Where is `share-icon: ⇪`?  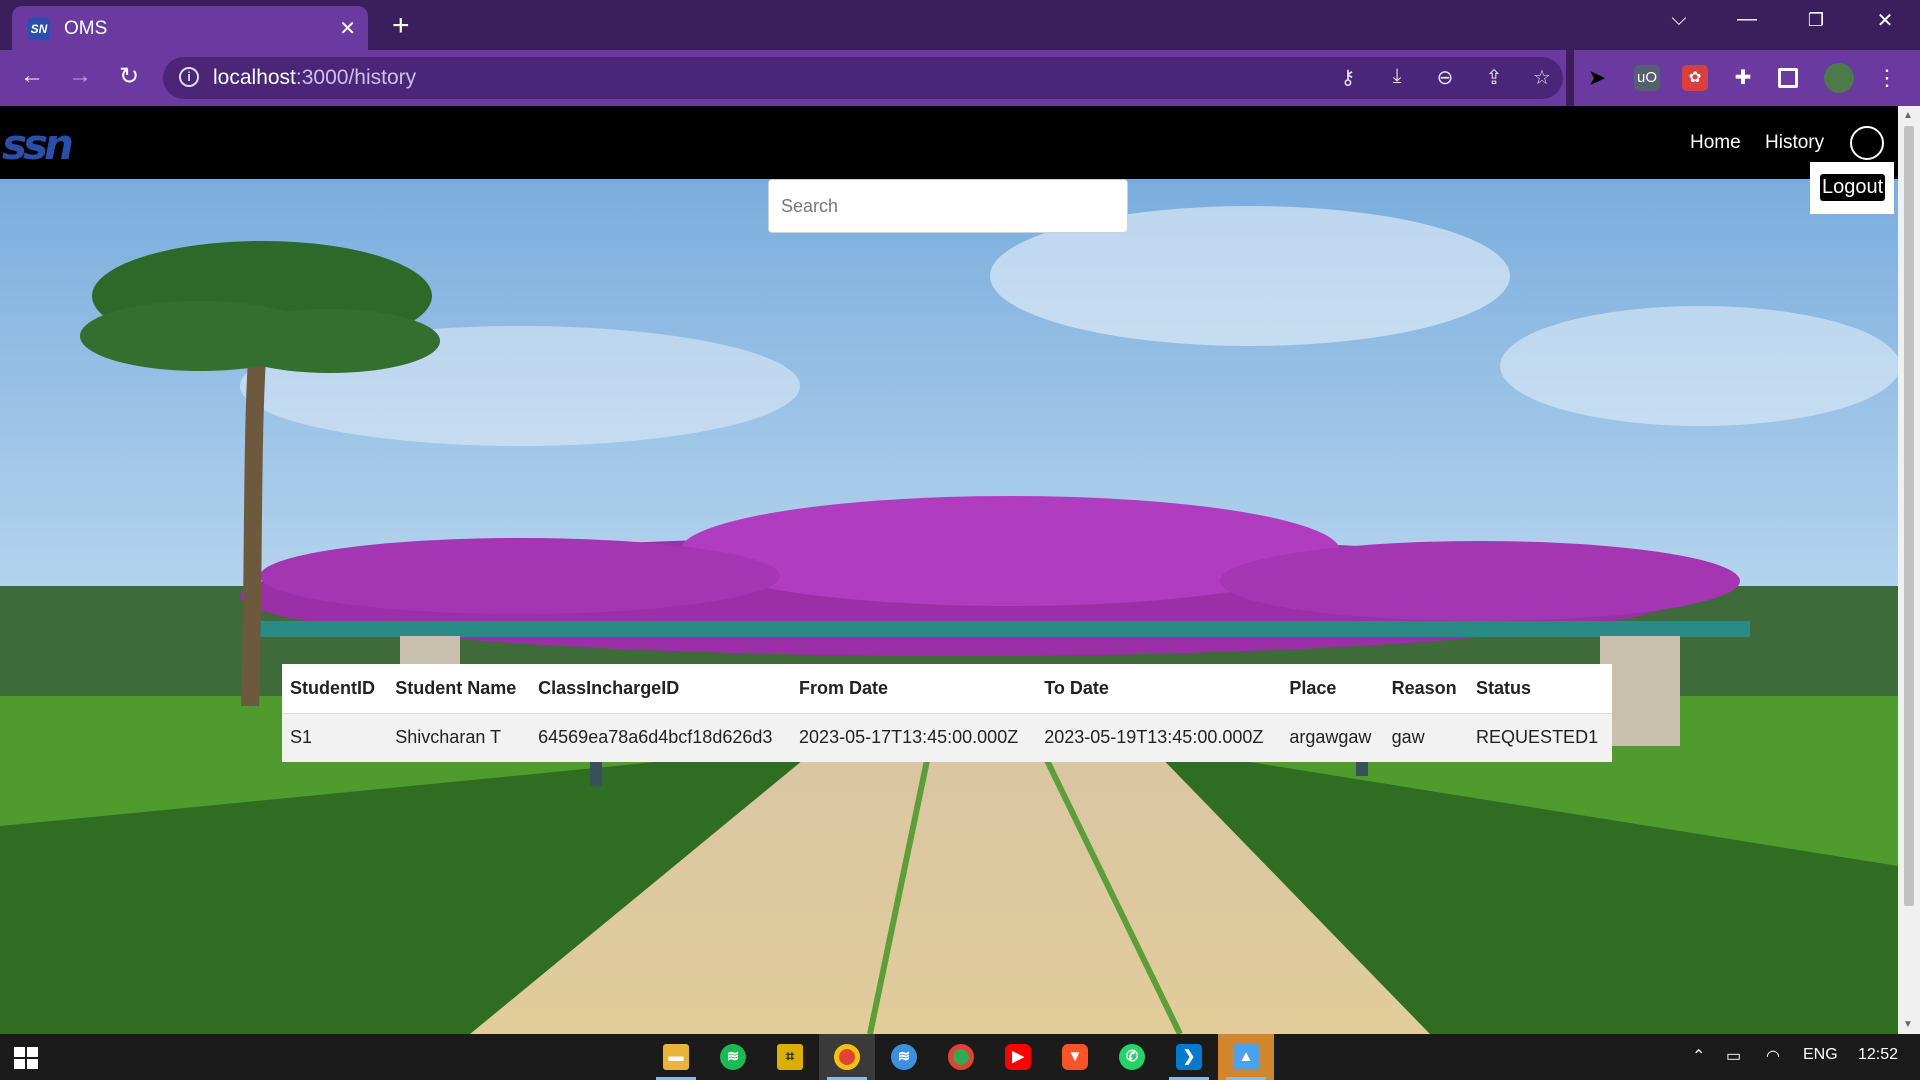
share-icon: ⇪ is located at coordinates (1494, 77).